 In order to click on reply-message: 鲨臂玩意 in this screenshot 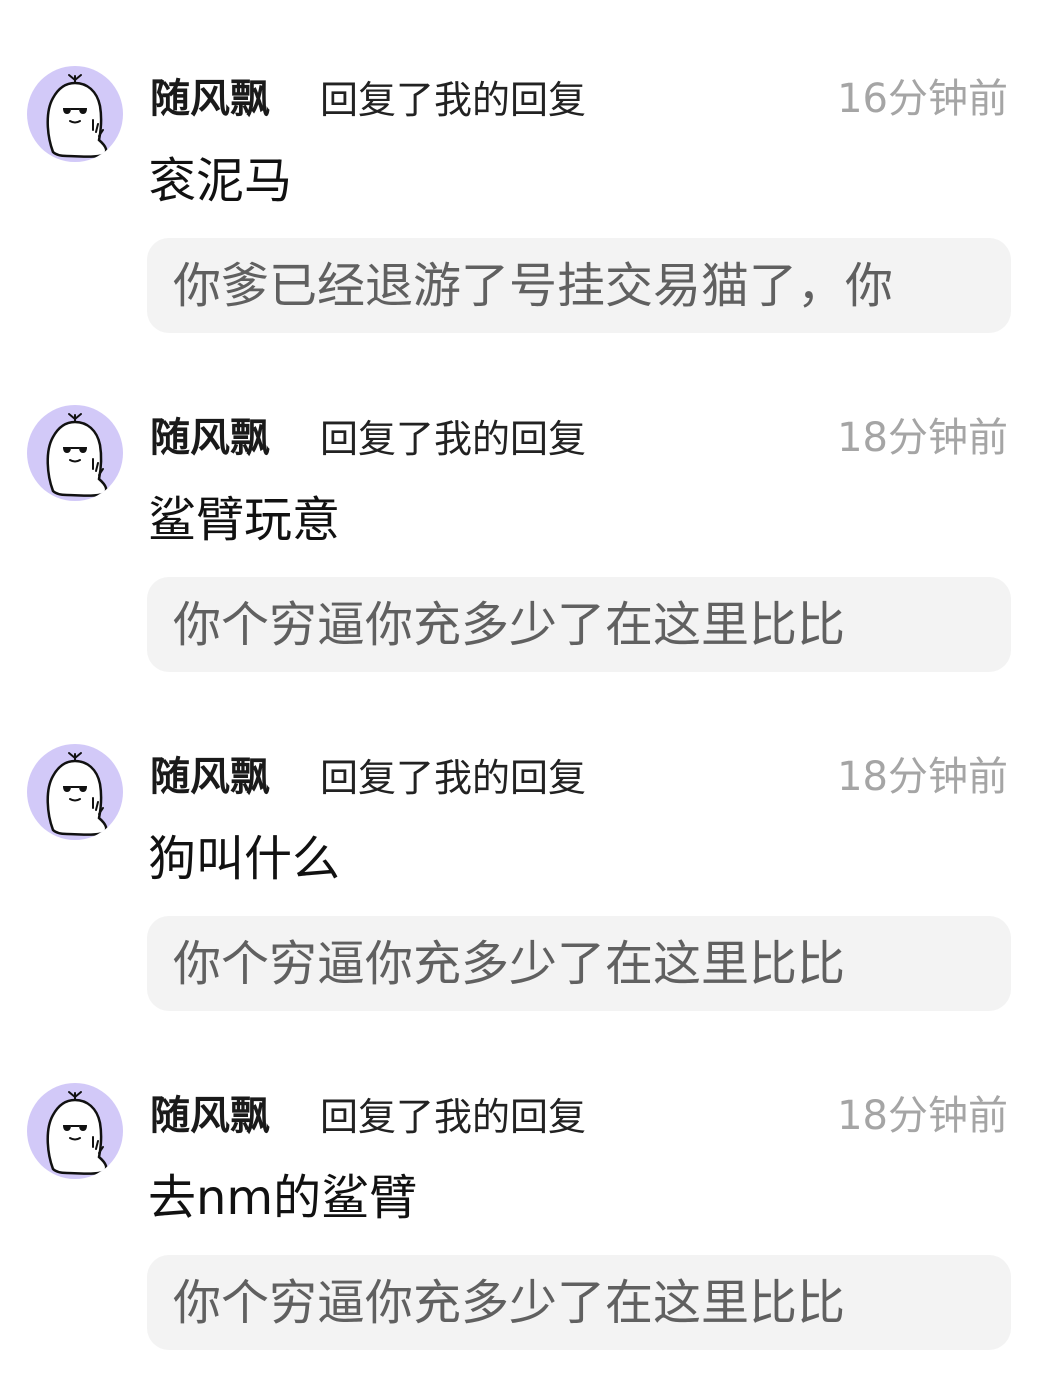, I will do `click(244, 520)`.